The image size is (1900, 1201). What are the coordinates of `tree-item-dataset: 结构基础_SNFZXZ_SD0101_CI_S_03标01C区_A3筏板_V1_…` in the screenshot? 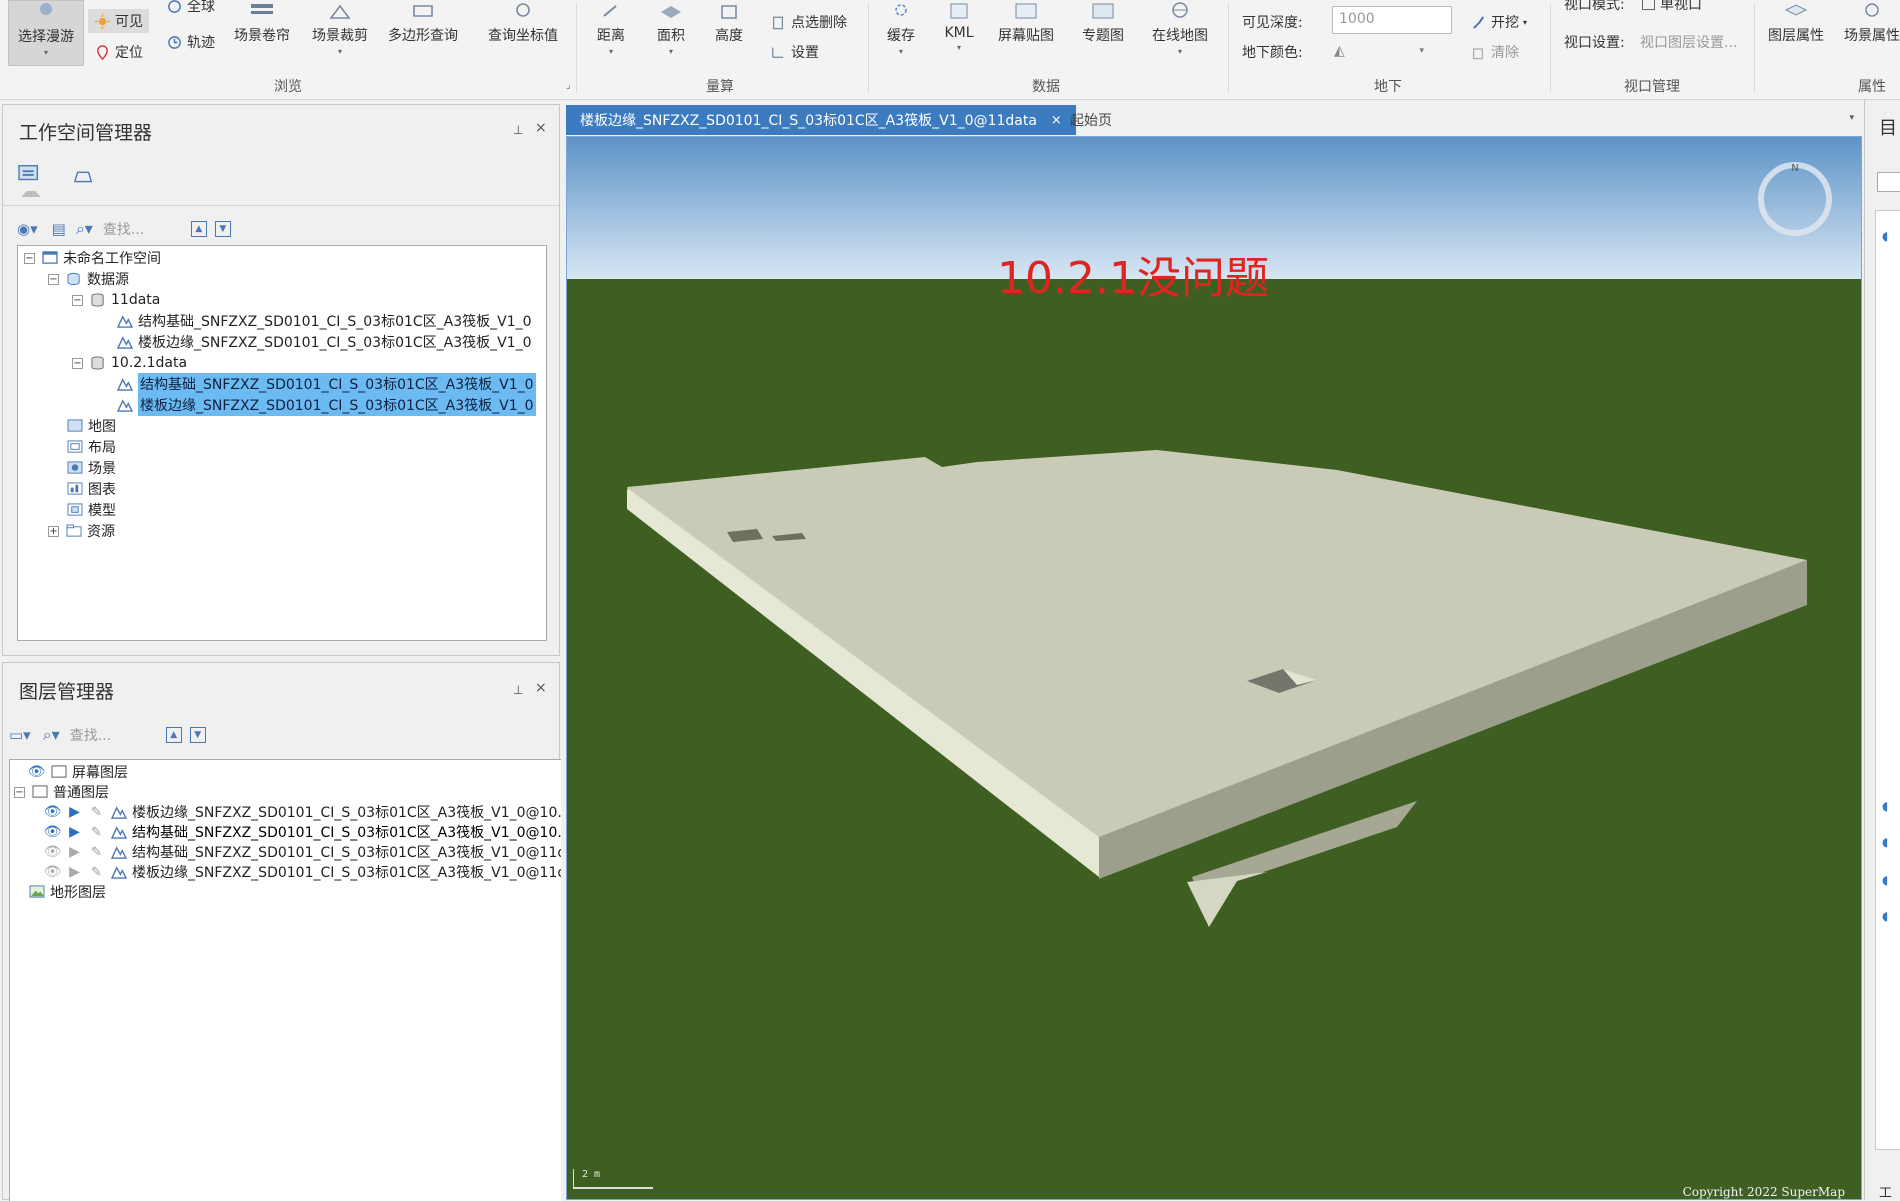 It's located at (324, 321).